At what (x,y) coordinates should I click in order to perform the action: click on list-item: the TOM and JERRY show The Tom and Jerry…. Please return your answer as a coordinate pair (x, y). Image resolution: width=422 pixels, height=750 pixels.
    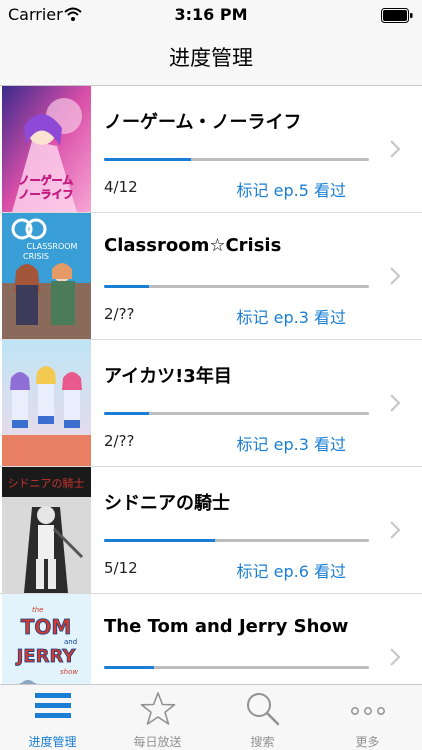
    Looking at the image, I should click on (211, 639).